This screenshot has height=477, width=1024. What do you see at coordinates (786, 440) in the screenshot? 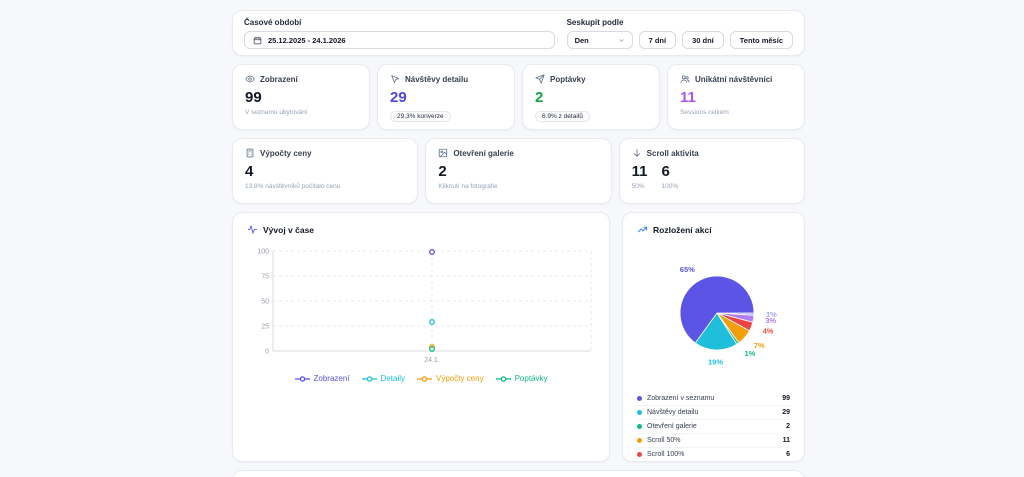
I see `legend-value: 11` at bounding box center [786, 440].